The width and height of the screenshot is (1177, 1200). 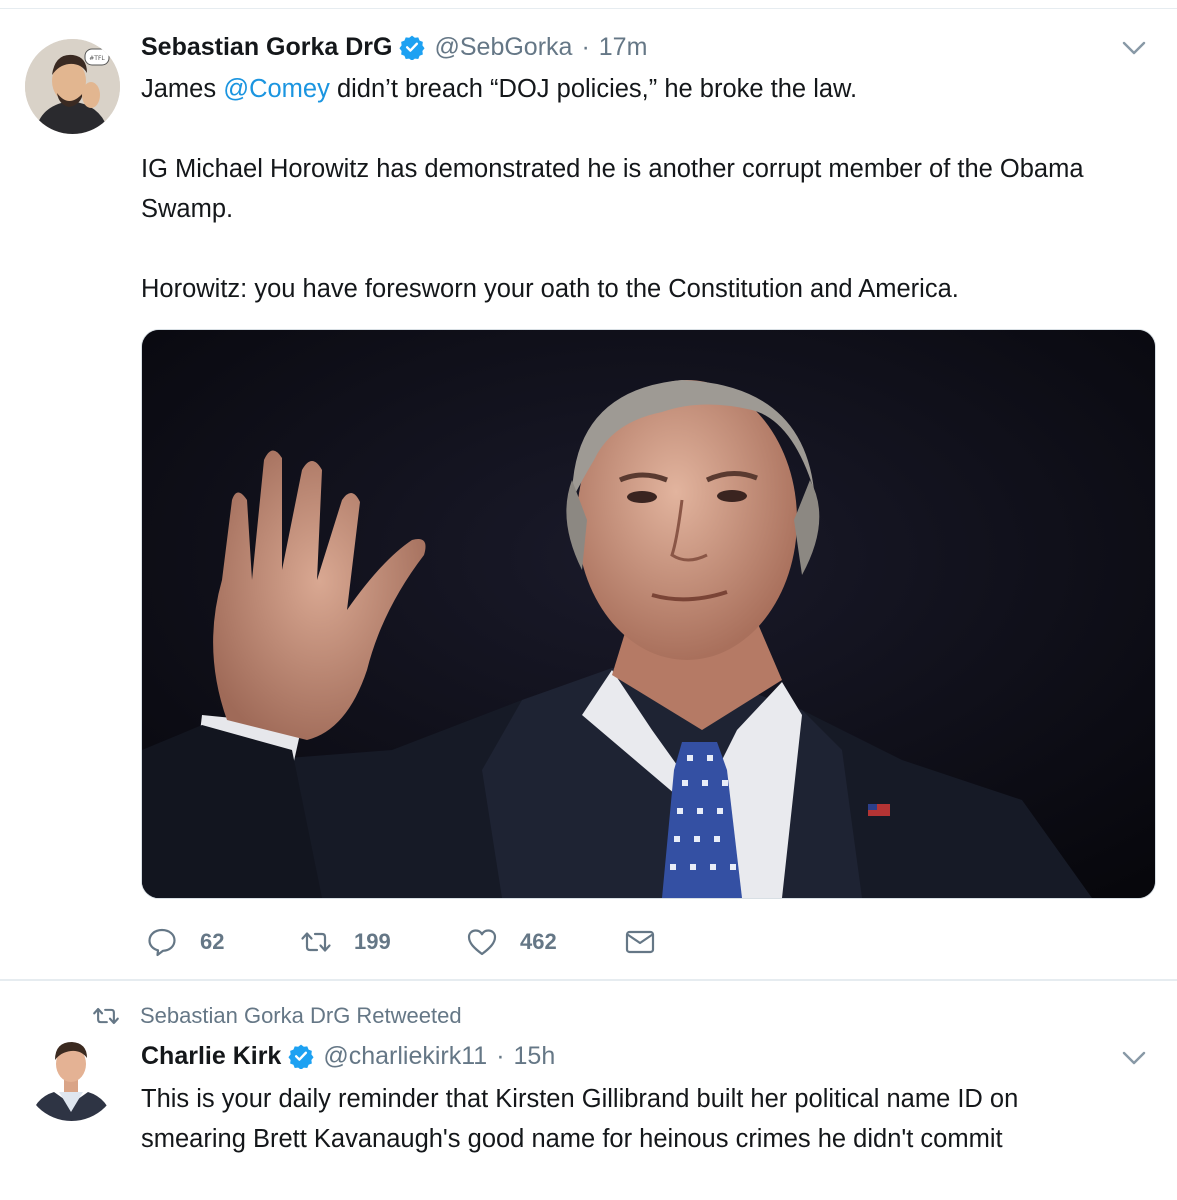 What do you see at coordinates (71, 1073) in the screenshot?
I see `avatar-charliekirk` at bounding box center [71, 1073].